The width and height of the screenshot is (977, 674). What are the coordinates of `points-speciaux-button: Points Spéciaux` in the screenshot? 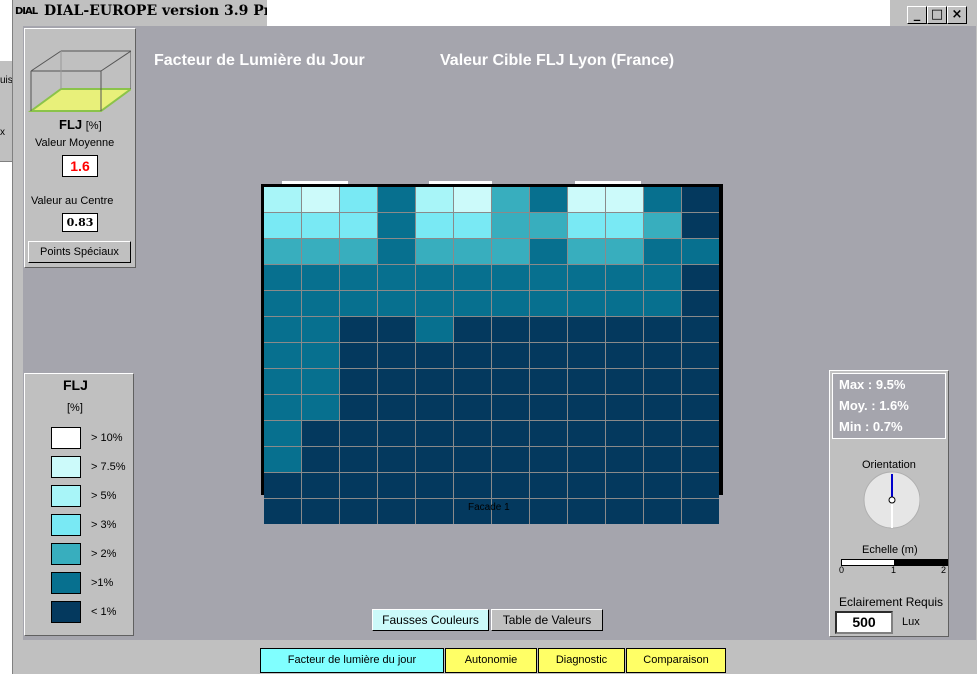 It's located at (79, 252).